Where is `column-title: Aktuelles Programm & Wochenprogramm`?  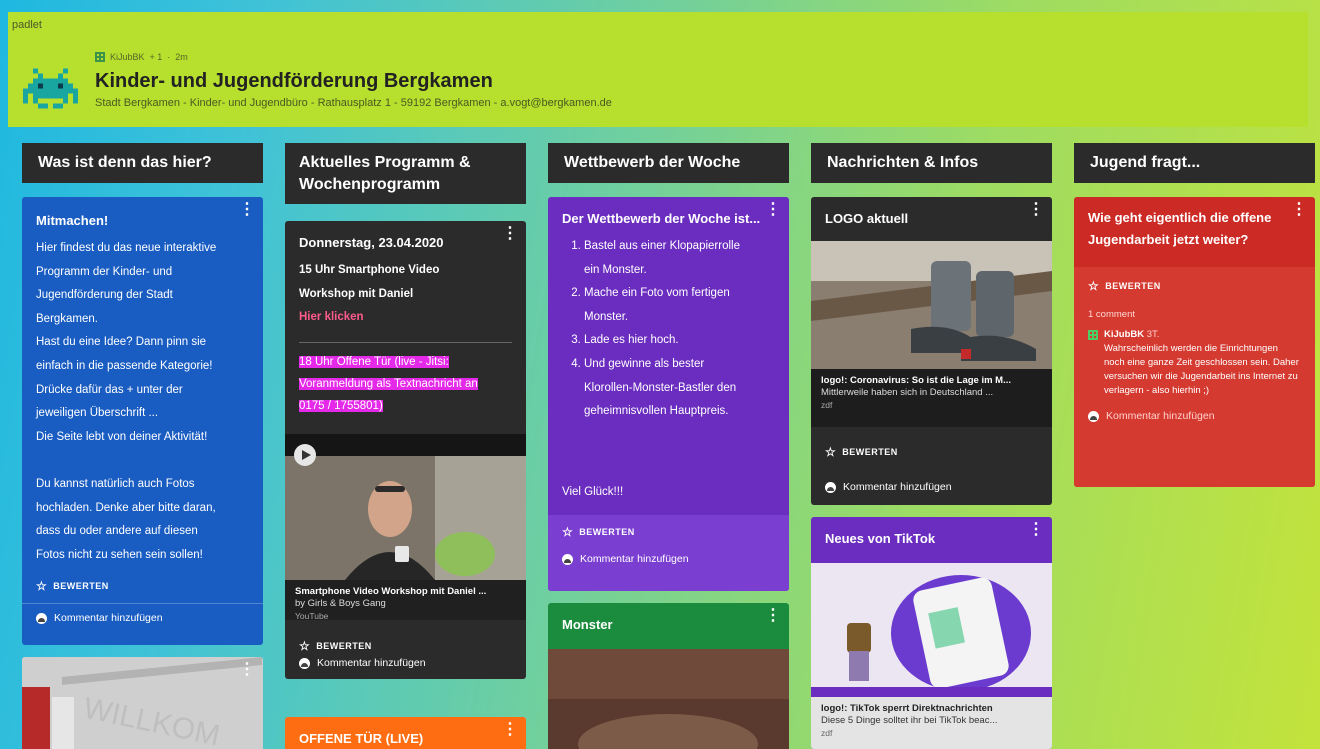
column-title: Aktuelles Programm & Wochenprogramm is located at coordinates (405, 173).